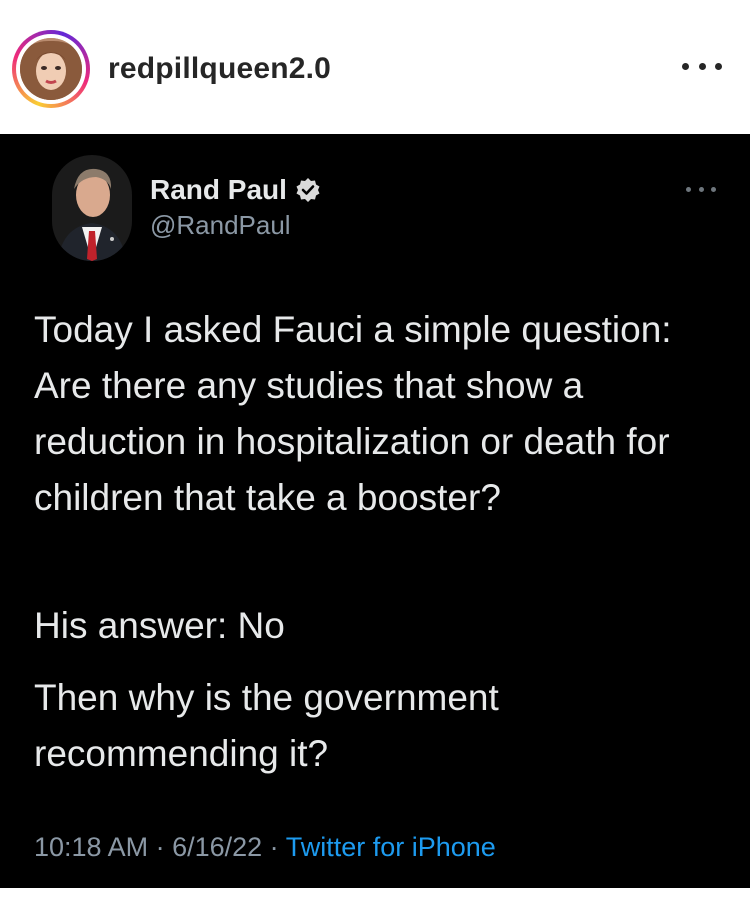 Image resolution: width=750 pixels, height=901 pixels. I want to click on tweet-more-icon, so click(701, 189).